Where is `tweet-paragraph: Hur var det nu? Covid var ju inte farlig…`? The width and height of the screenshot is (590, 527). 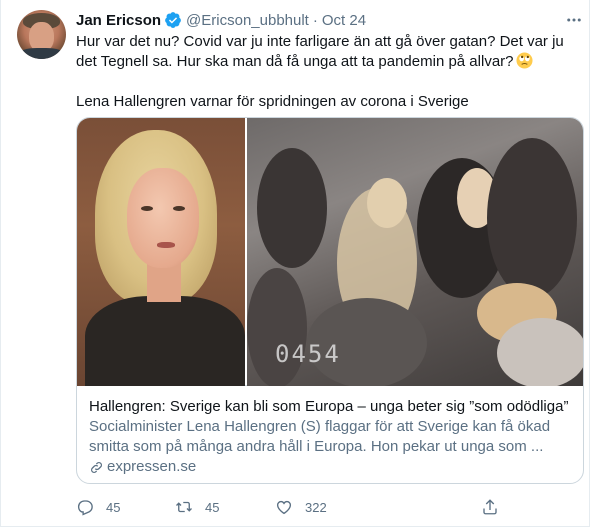
tweet-paragraph: Hur var det nu? Covid var ju inte farlig… is located at coordinates (328, 52).